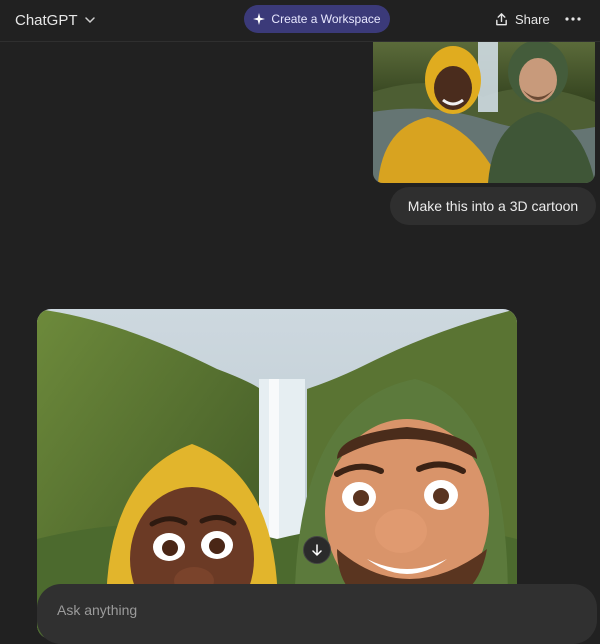 The image size is (600, 644). Describe the element at coordinates (46, 20) in the screenshot. I see `model-name: ChatGPT` at that location.